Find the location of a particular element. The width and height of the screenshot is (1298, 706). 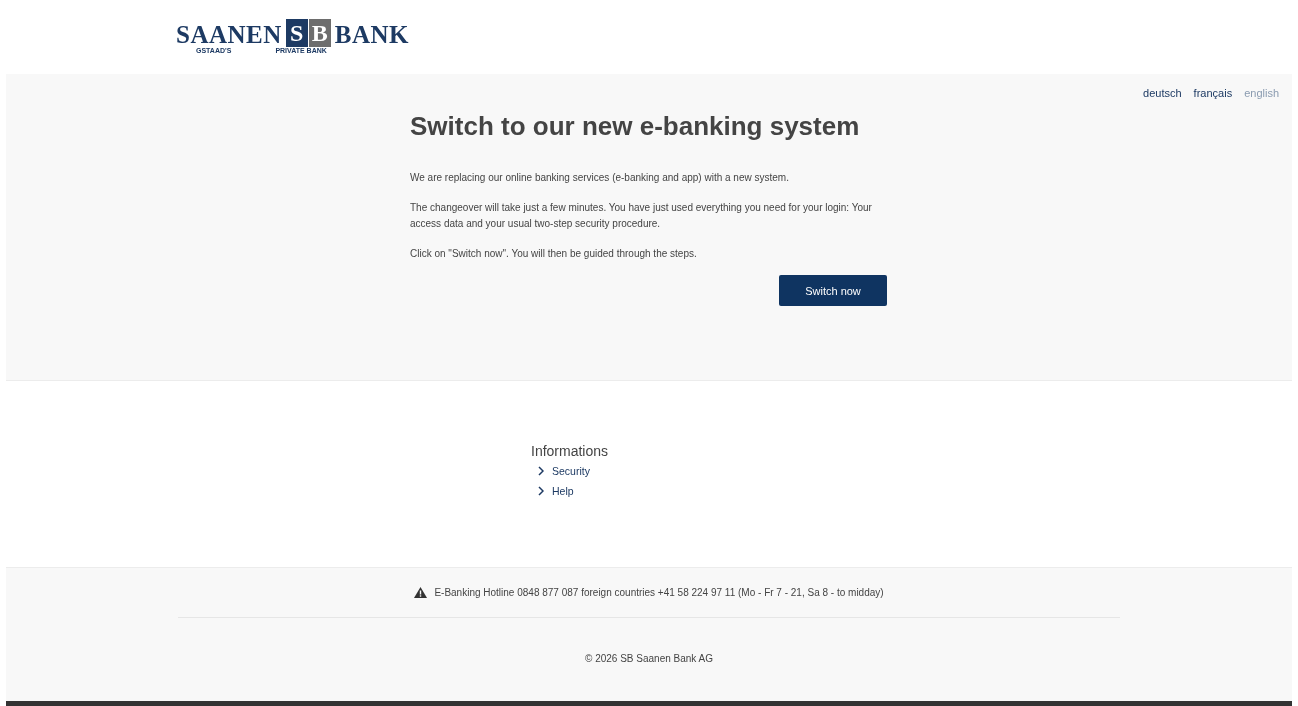

logo-monogram: S B is located at coordinates (308, 33).